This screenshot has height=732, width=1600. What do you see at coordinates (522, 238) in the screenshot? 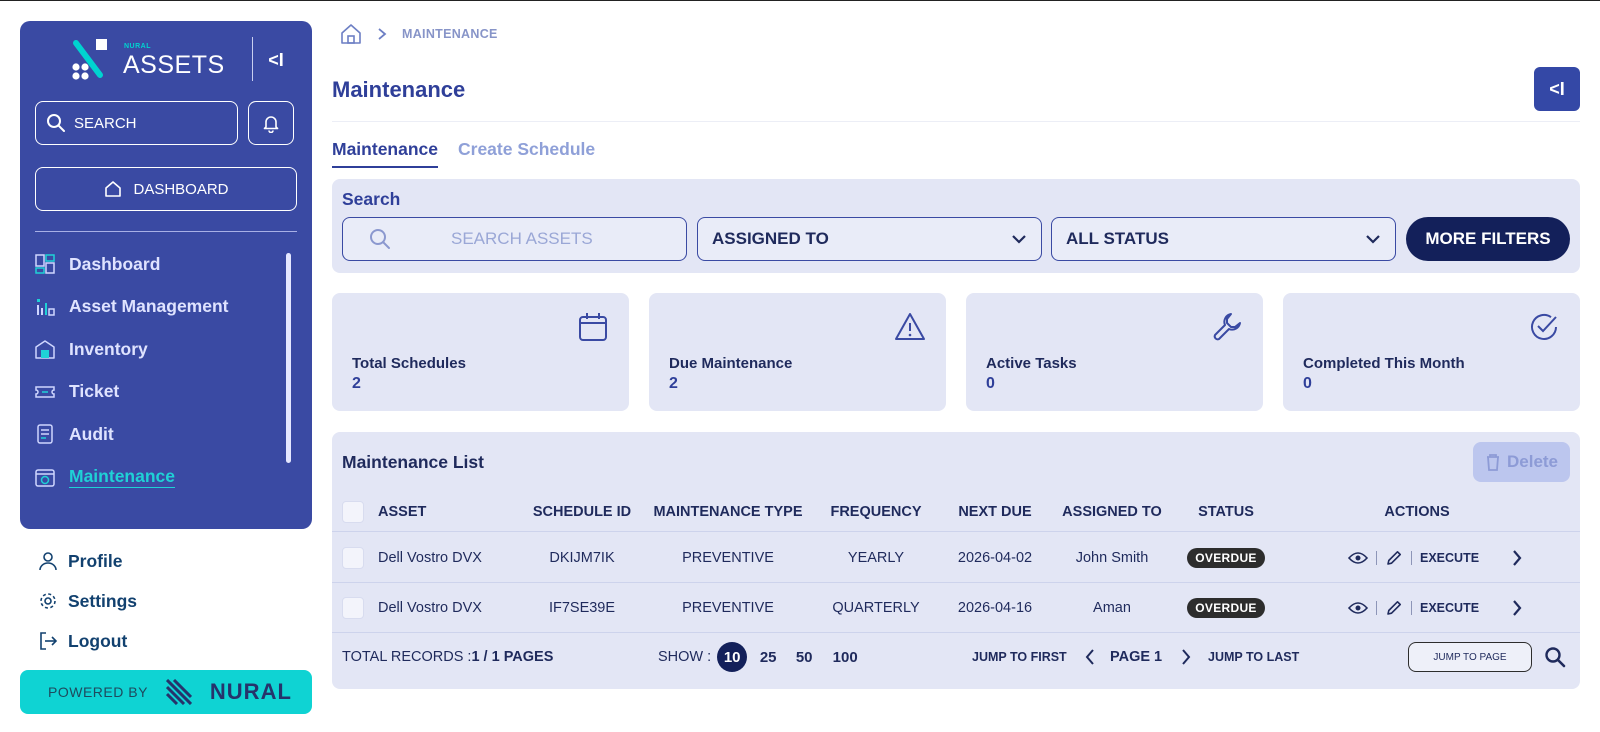
I see `search-assets-placeholder: SEARCH ASSETS` at bounding box center [522, 238].